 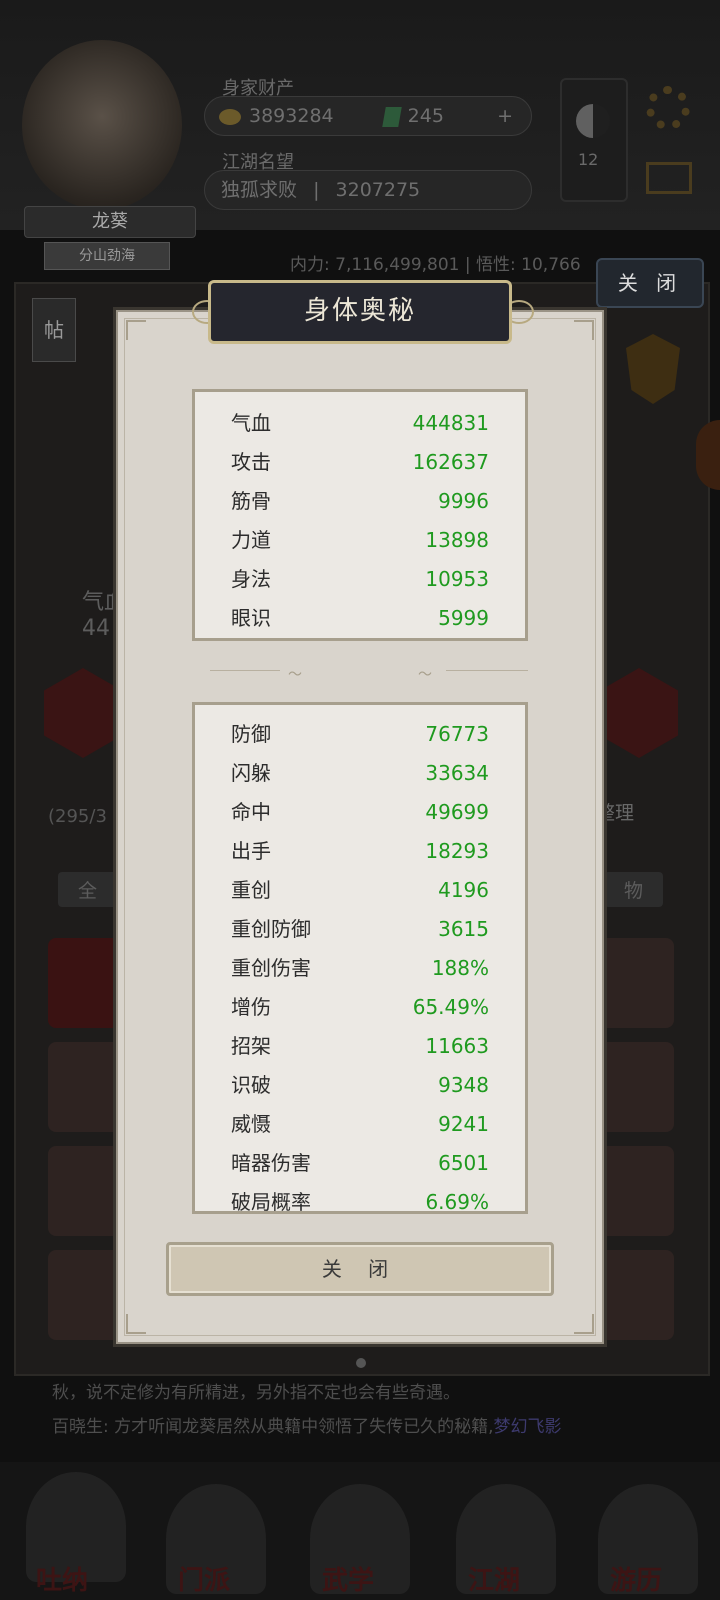 I want to click on stat-row: 识破 9348, so click(x=360, y=1085).